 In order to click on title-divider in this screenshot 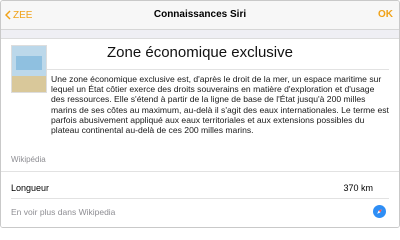, I will do `click(200, 69)`.